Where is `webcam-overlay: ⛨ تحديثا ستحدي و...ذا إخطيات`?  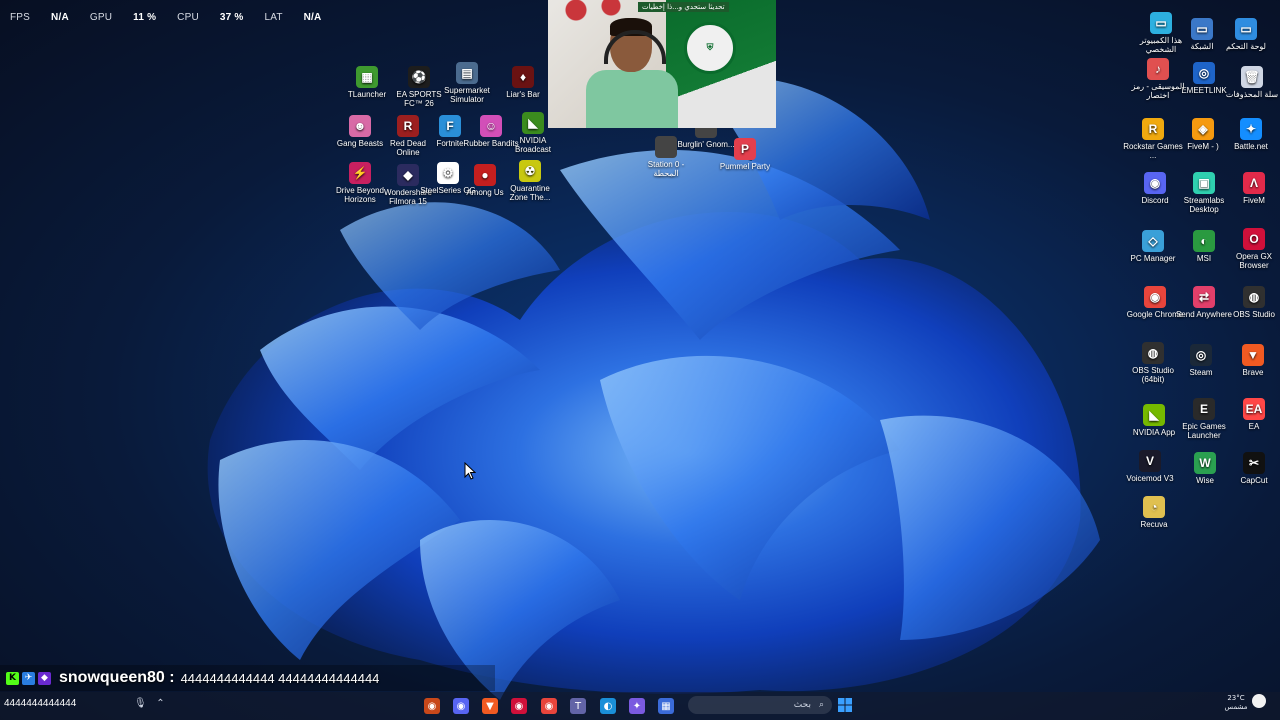 webcam-overlay: ⛨ تحديثا ستحدي و...ذا إخطيات is located at coordinates (662, 64).